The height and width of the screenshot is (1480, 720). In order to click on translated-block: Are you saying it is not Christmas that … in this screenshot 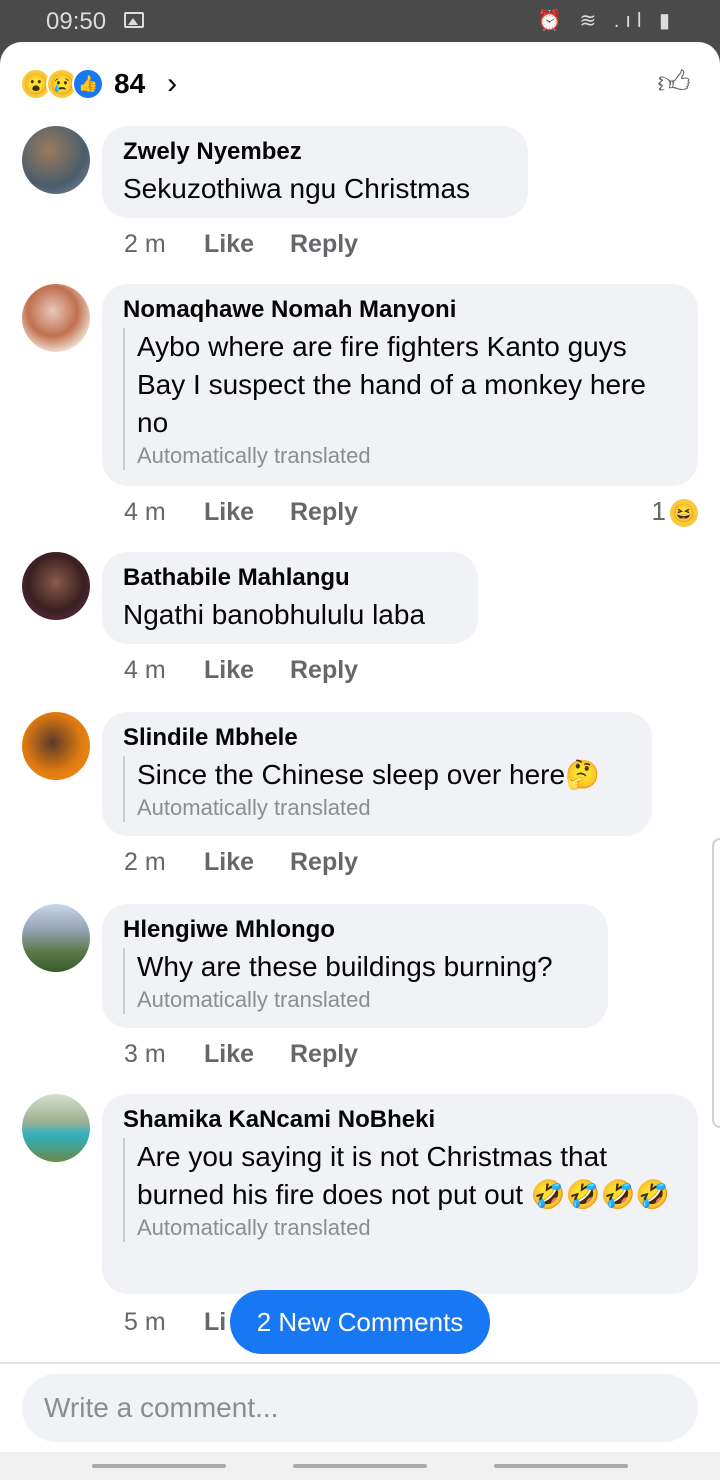, I will do `click(400, 1190)`.